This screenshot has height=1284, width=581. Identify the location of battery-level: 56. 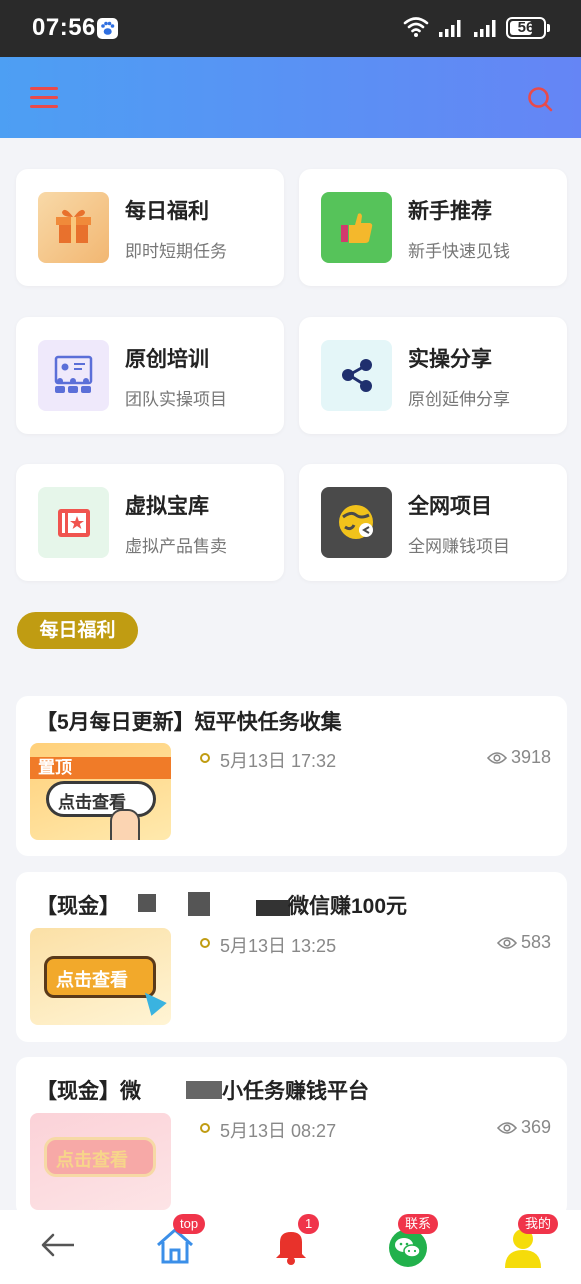
(526, 27).